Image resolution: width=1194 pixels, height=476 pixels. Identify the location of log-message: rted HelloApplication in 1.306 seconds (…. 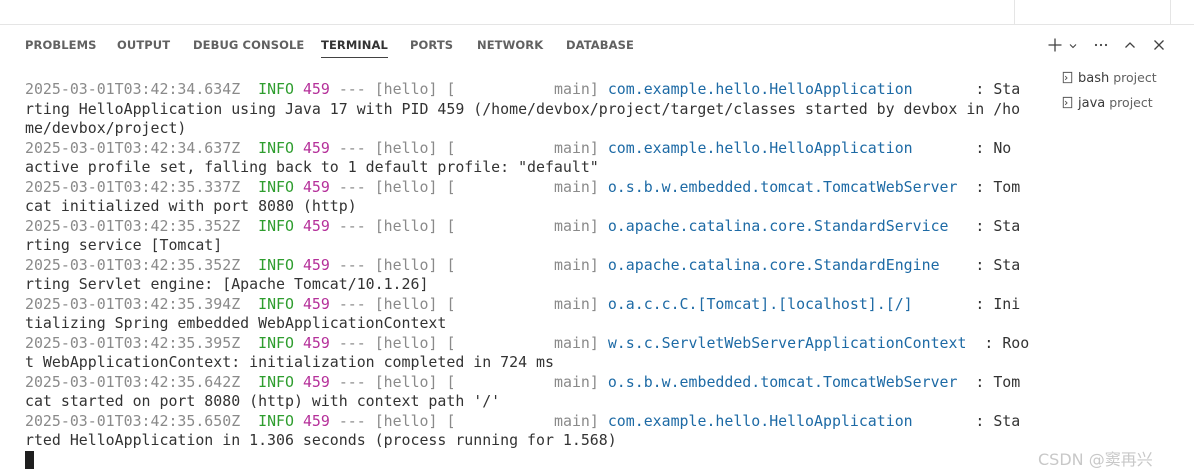
(321, 440).